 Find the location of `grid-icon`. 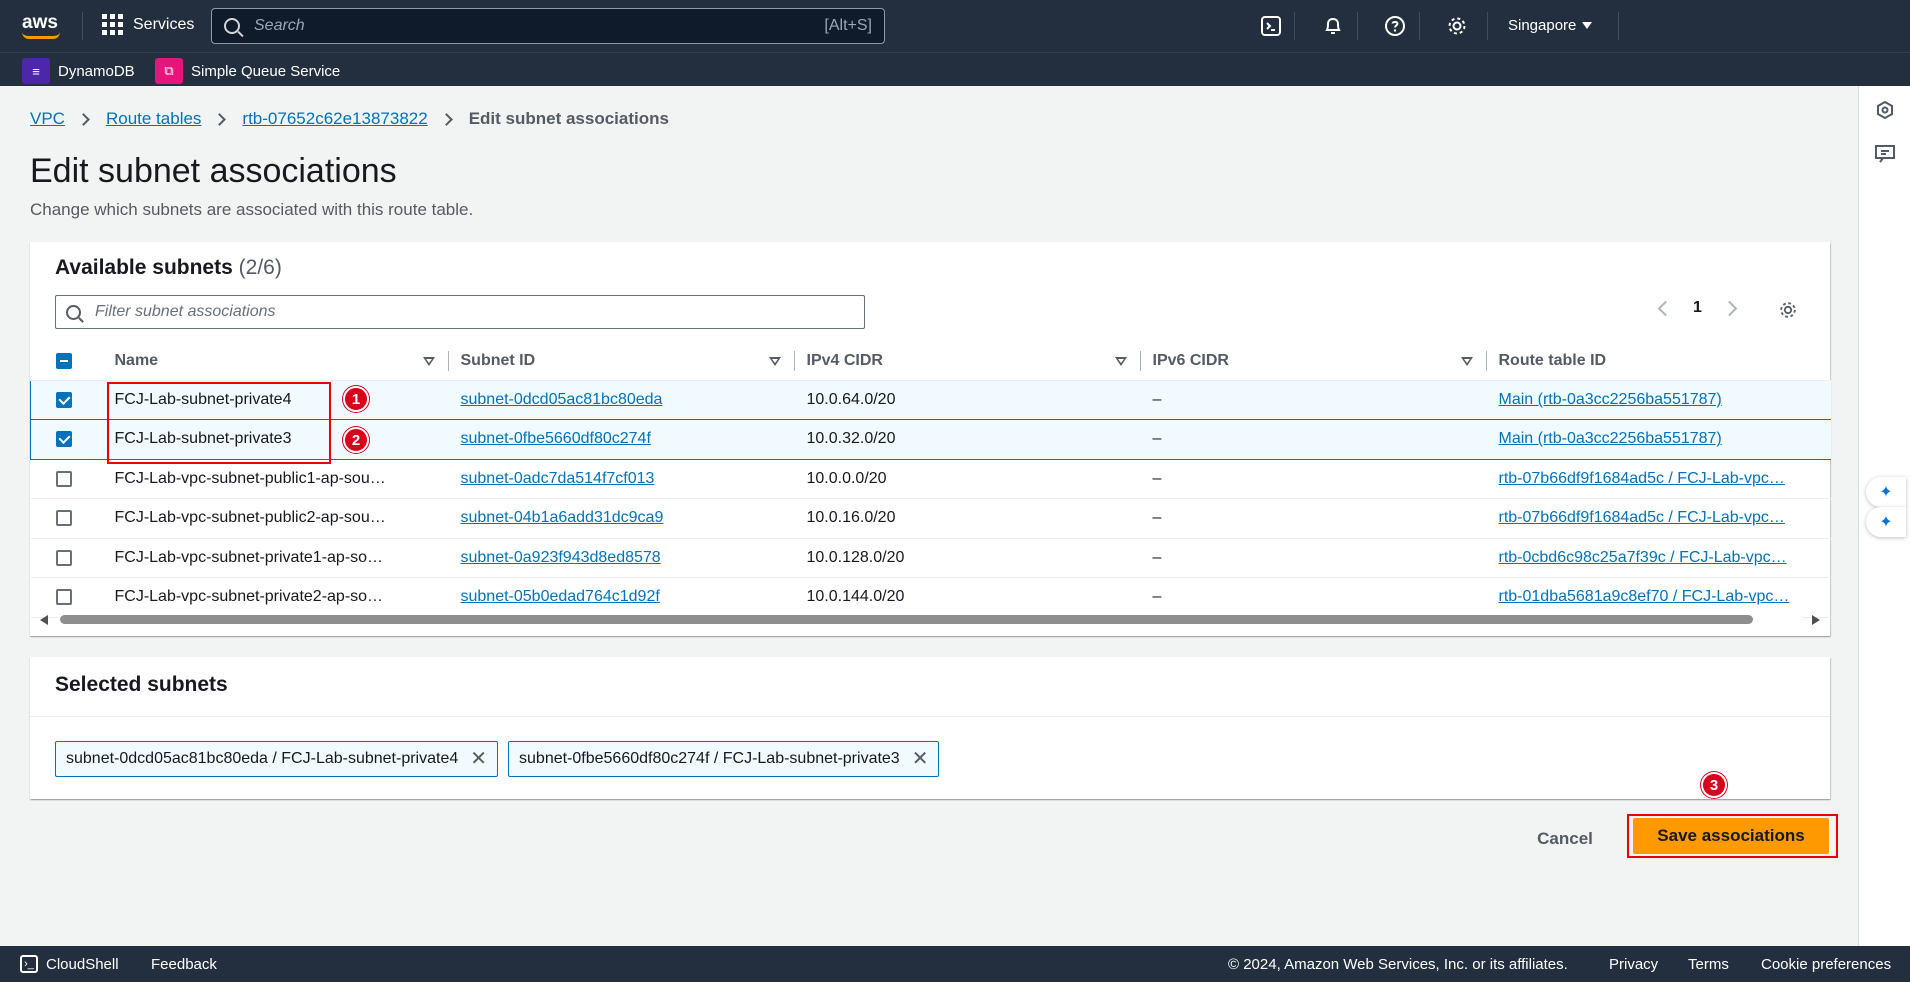

grid-icon is located at coordinates (112, 24).